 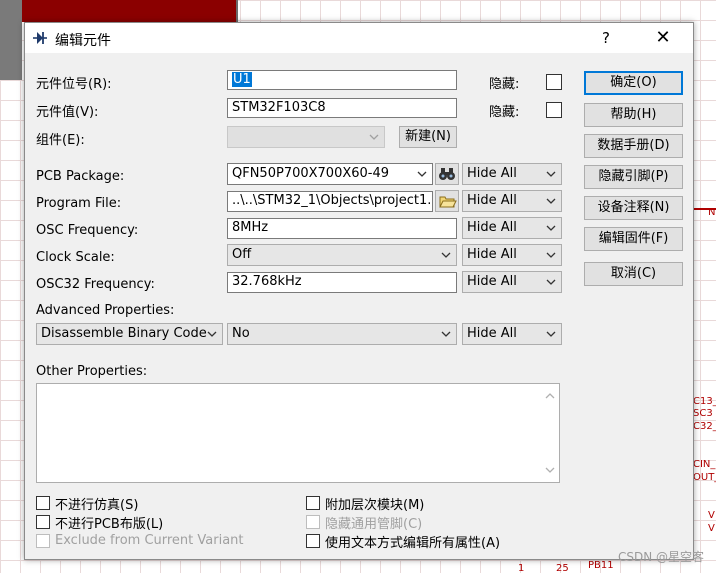 I want to click on osc32-frequency-label: OSC32 Frequency:, so click(x=95, y=284).